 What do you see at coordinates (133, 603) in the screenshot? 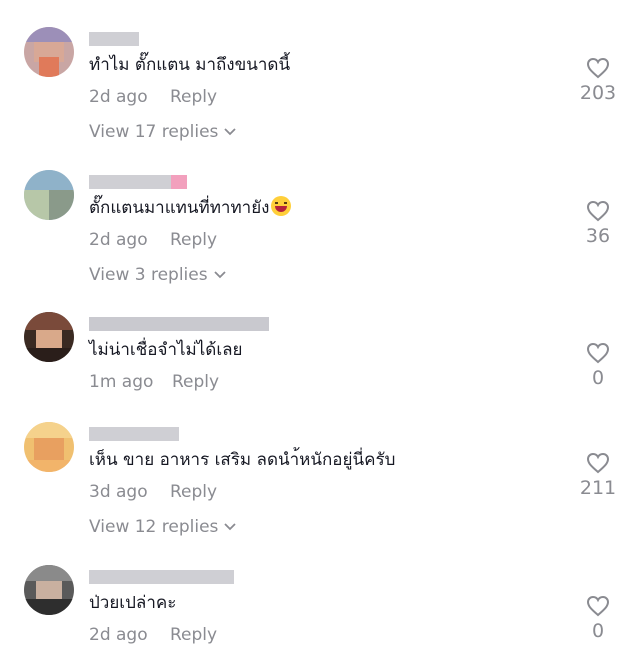
I see `comment-text: ป่วยเปล่าคะ` at bounding box center [133, 603].